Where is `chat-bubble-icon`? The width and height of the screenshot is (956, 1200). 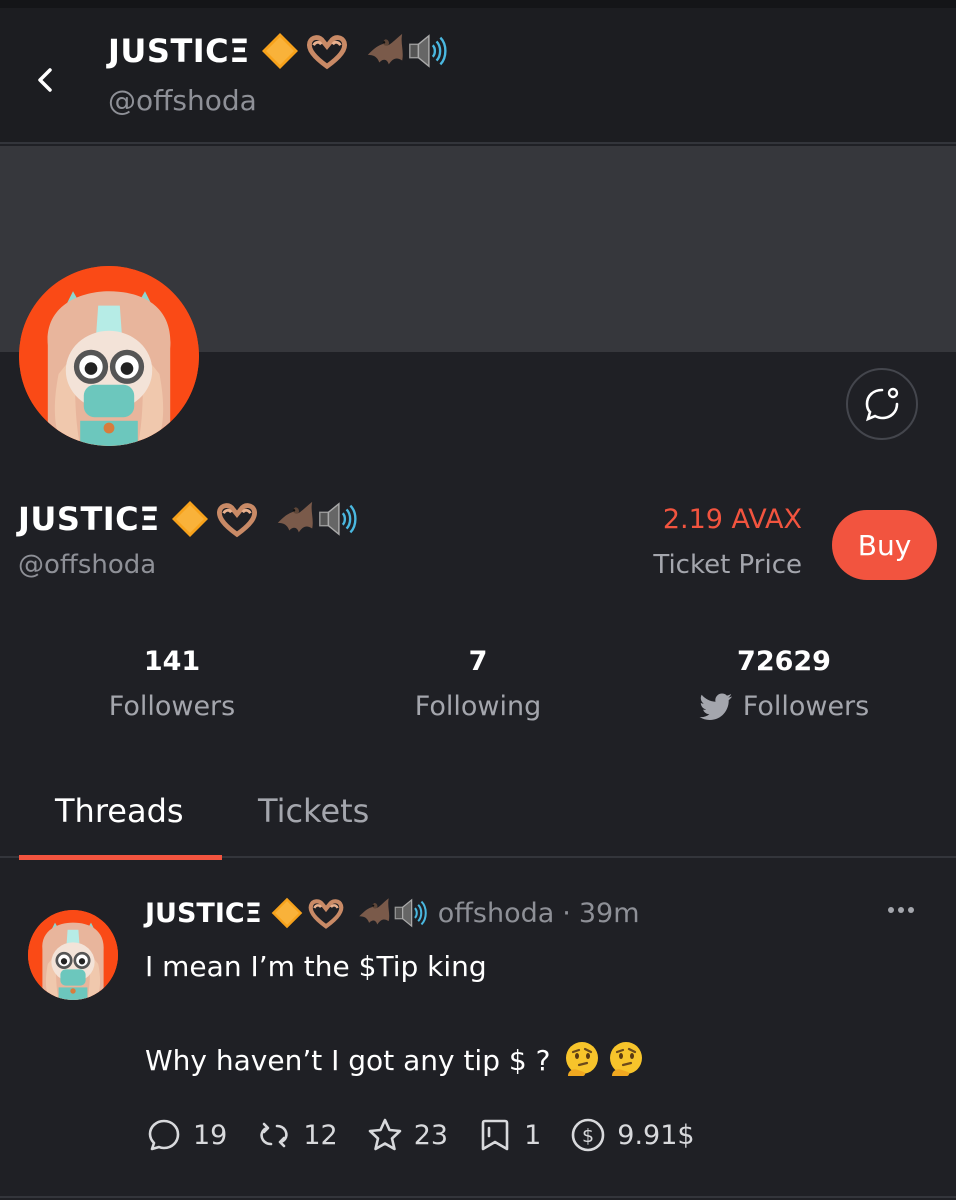
chat-bubble-icon is located at coordinates (882, 404).